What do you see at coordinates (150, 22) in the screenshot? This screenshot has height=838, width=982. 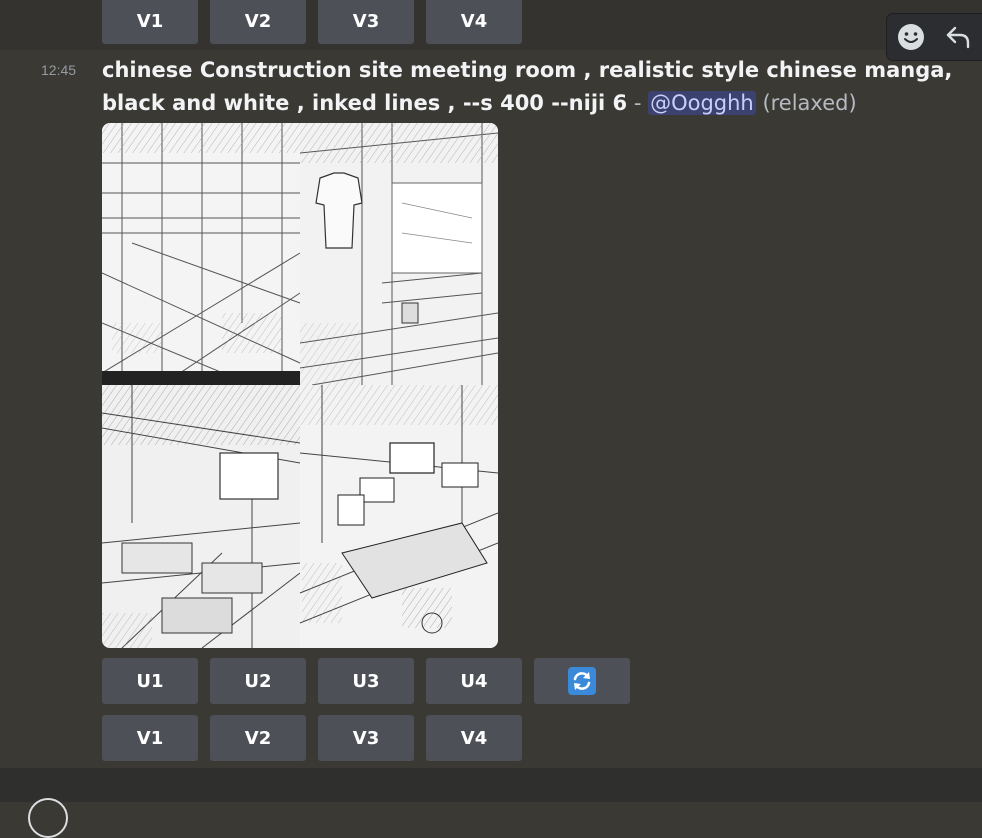 I see `prev-v1-button: V1` at bounding box center [150, 22].